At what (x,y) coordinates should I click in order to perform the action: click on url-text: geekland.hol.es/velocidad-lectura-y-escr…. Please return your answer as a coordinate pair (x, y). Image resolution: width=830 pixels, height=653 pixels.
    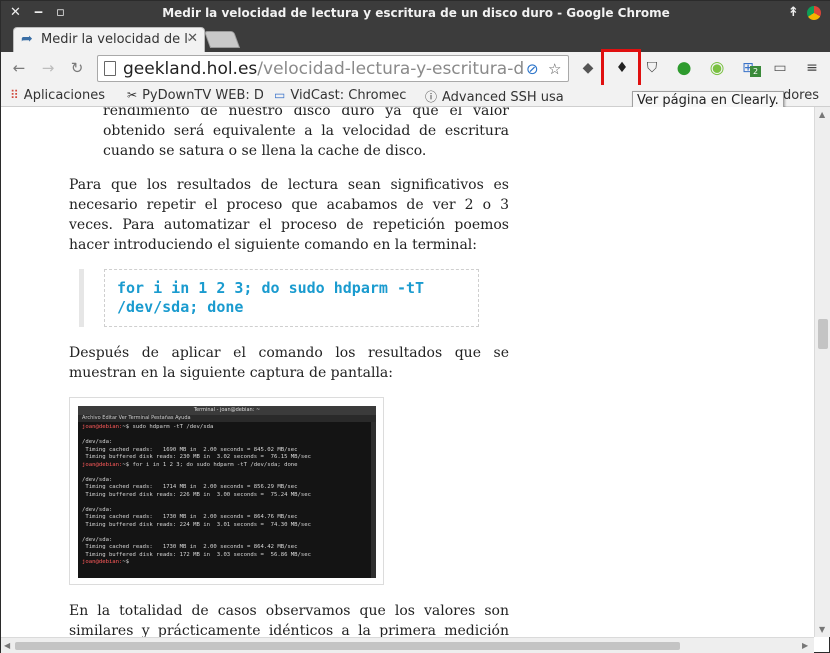
    Looking at the image, I should click on (323, 69).